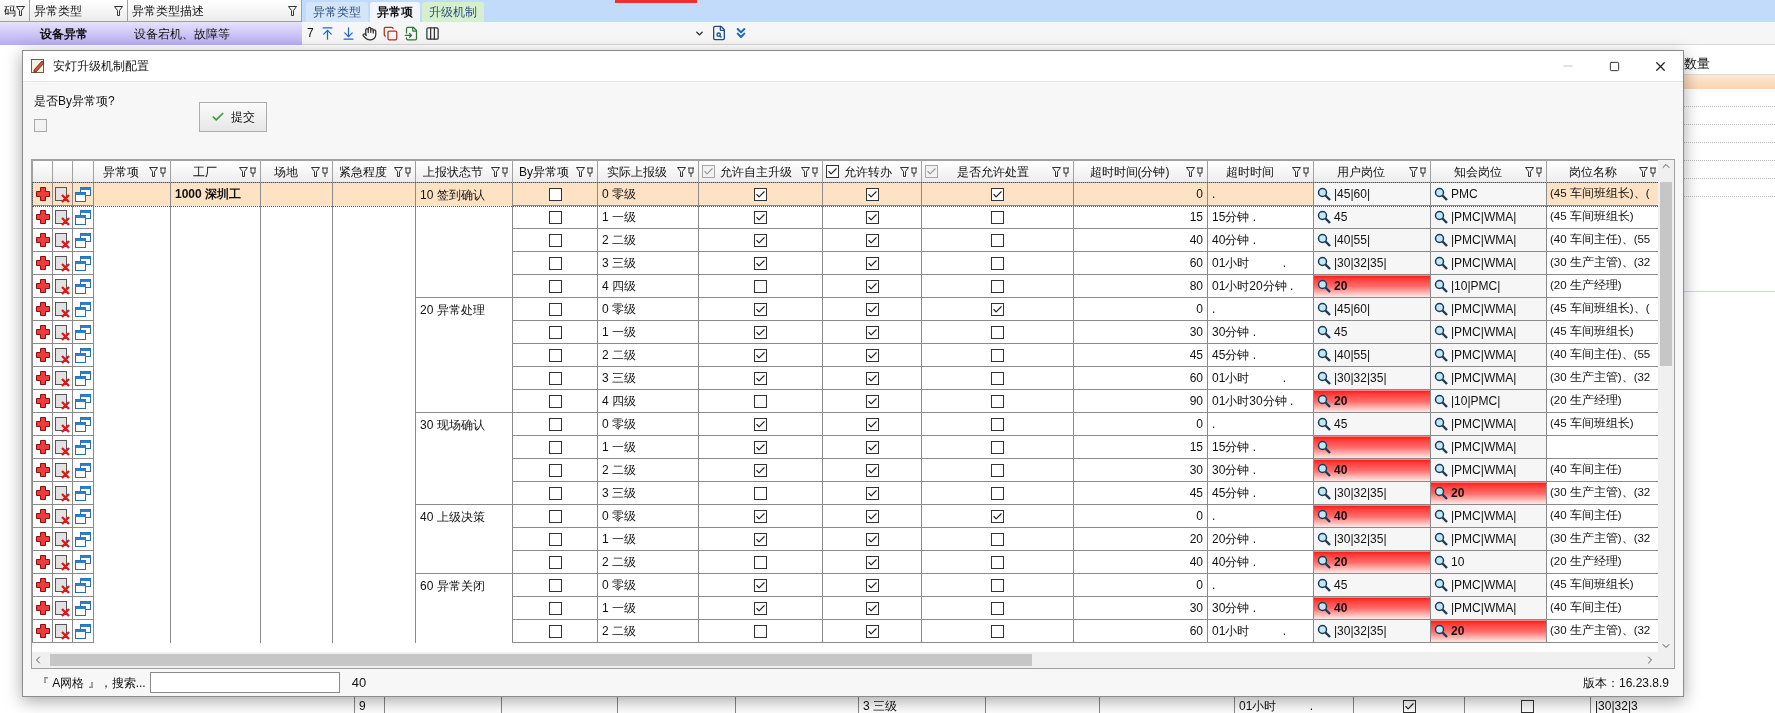 The height and width of the screenshot is (713, 1775). Describe the element at coordinates (1372, 309) in the screenshot. I see `lookup-field: |45|60|` at that location.